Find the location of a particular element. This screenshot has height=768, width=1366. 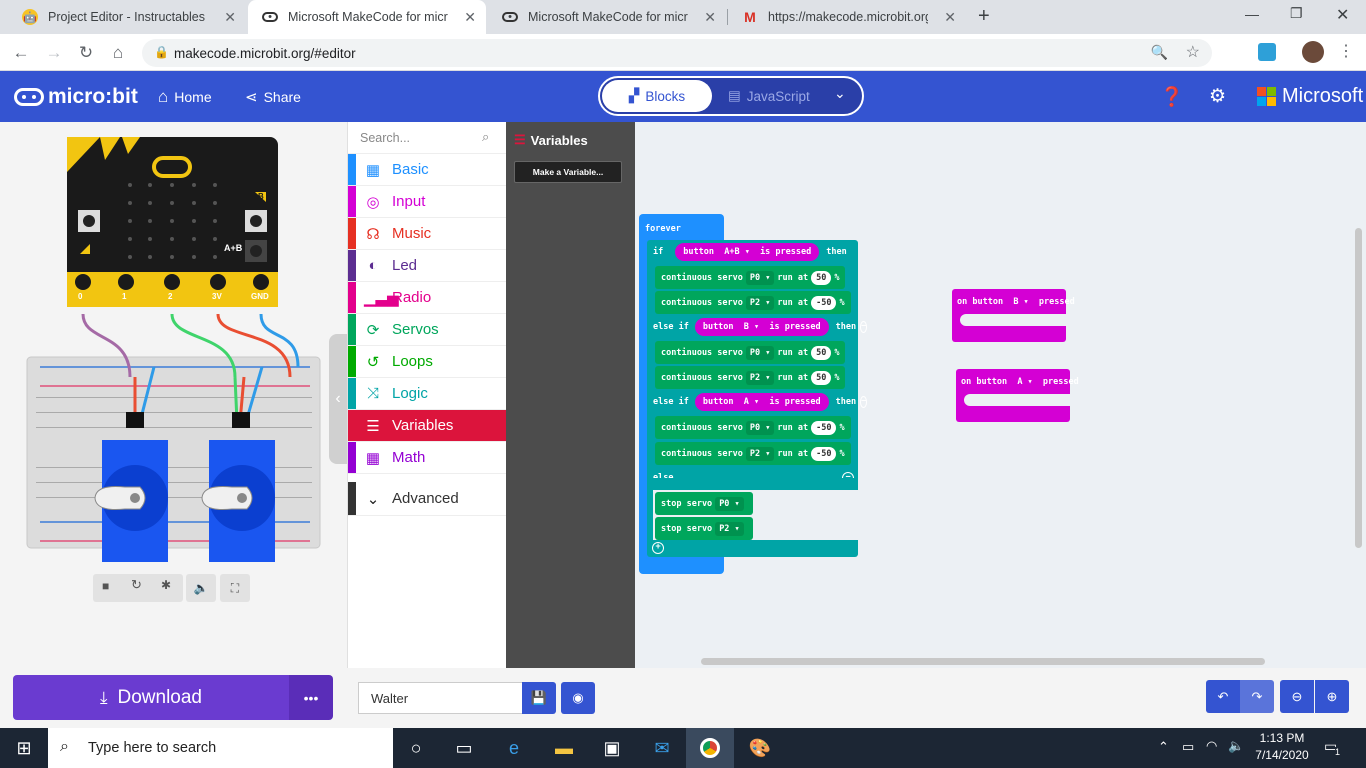

javascript-tab: ▤ JavaScript is located at coordinates (778, 96).